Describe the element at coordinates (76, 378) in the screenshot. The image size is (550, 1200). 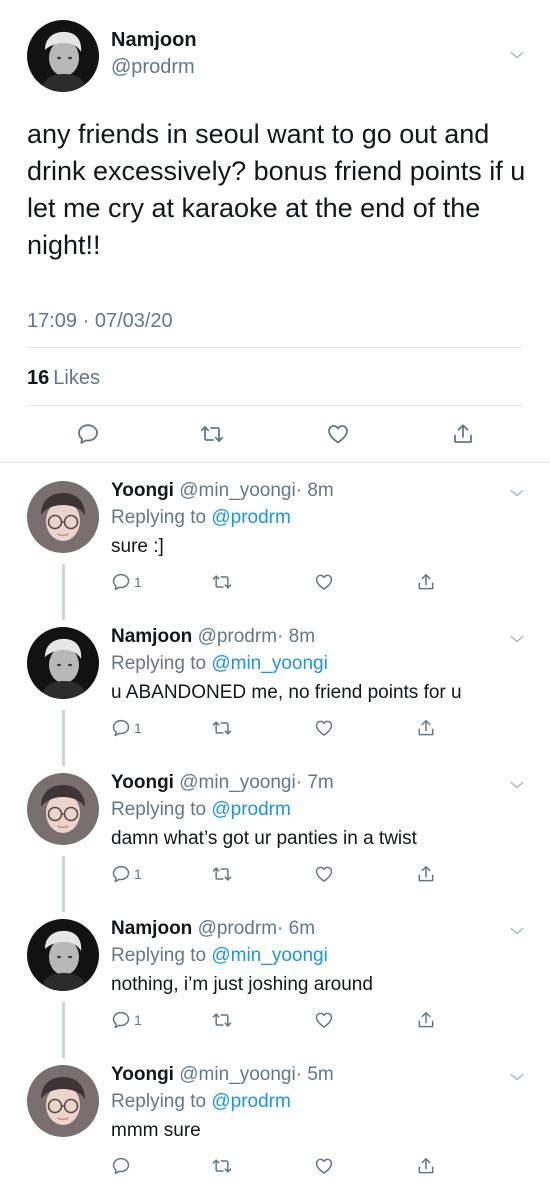
I see `likes-label: Likes` at that location.